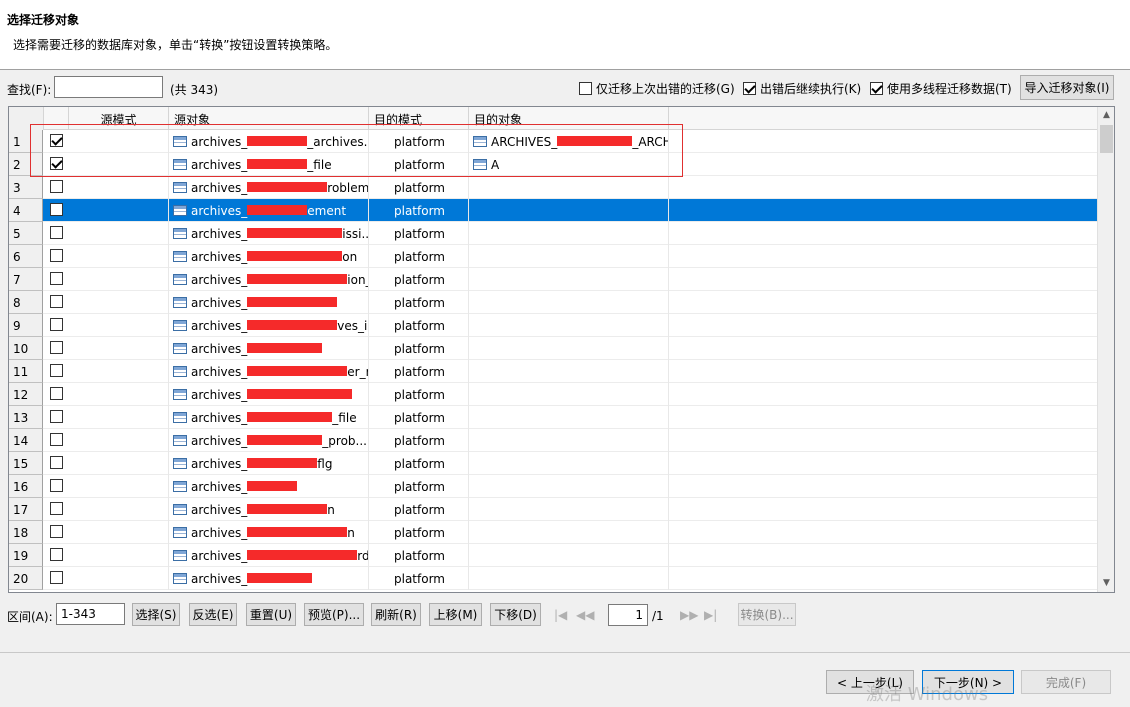 The width and height of the screenshot is (1130, 707). I want to click on source-object-cell: archives_ roblem, so click(269, 187).